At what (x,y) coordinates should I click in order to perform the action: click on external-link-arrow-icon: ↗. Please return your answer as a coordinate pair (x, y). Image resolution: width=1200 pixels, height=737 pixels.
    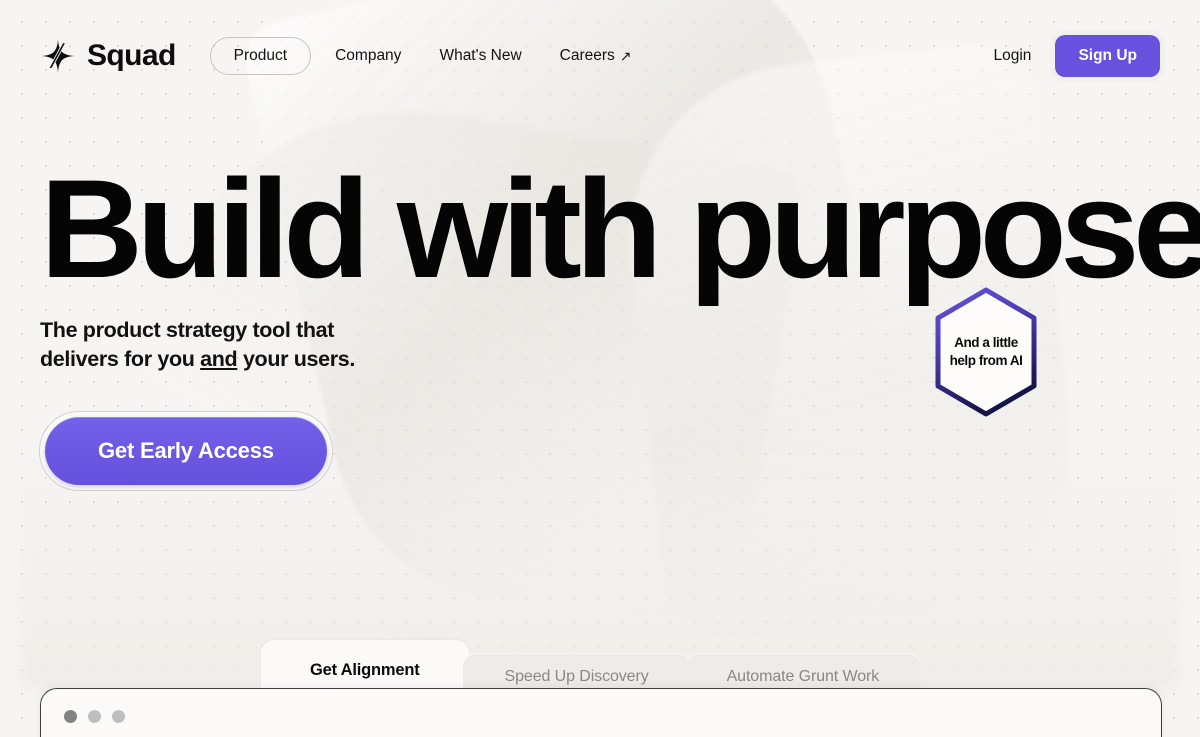
    Looking at the image, I should click on (625, 56).